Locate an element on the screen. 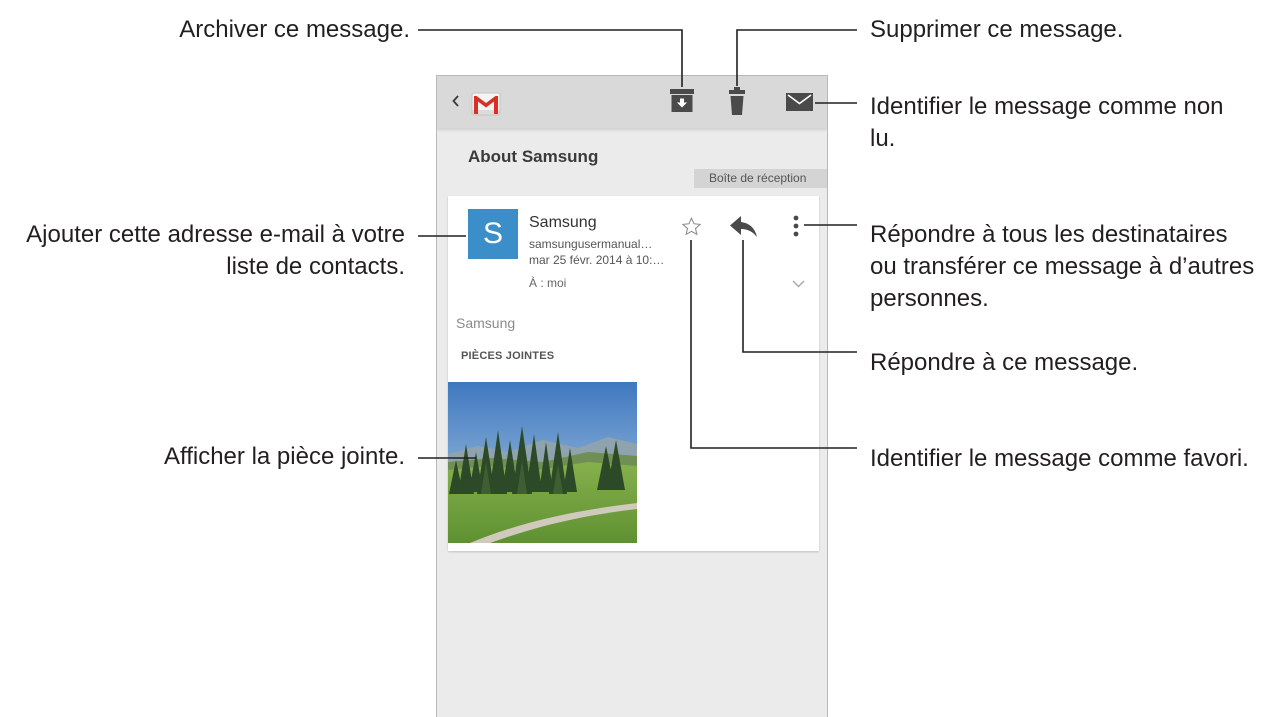 This screenshot has height=717, width=1283. message-body: Samsung is located at coordinates (486, 323).